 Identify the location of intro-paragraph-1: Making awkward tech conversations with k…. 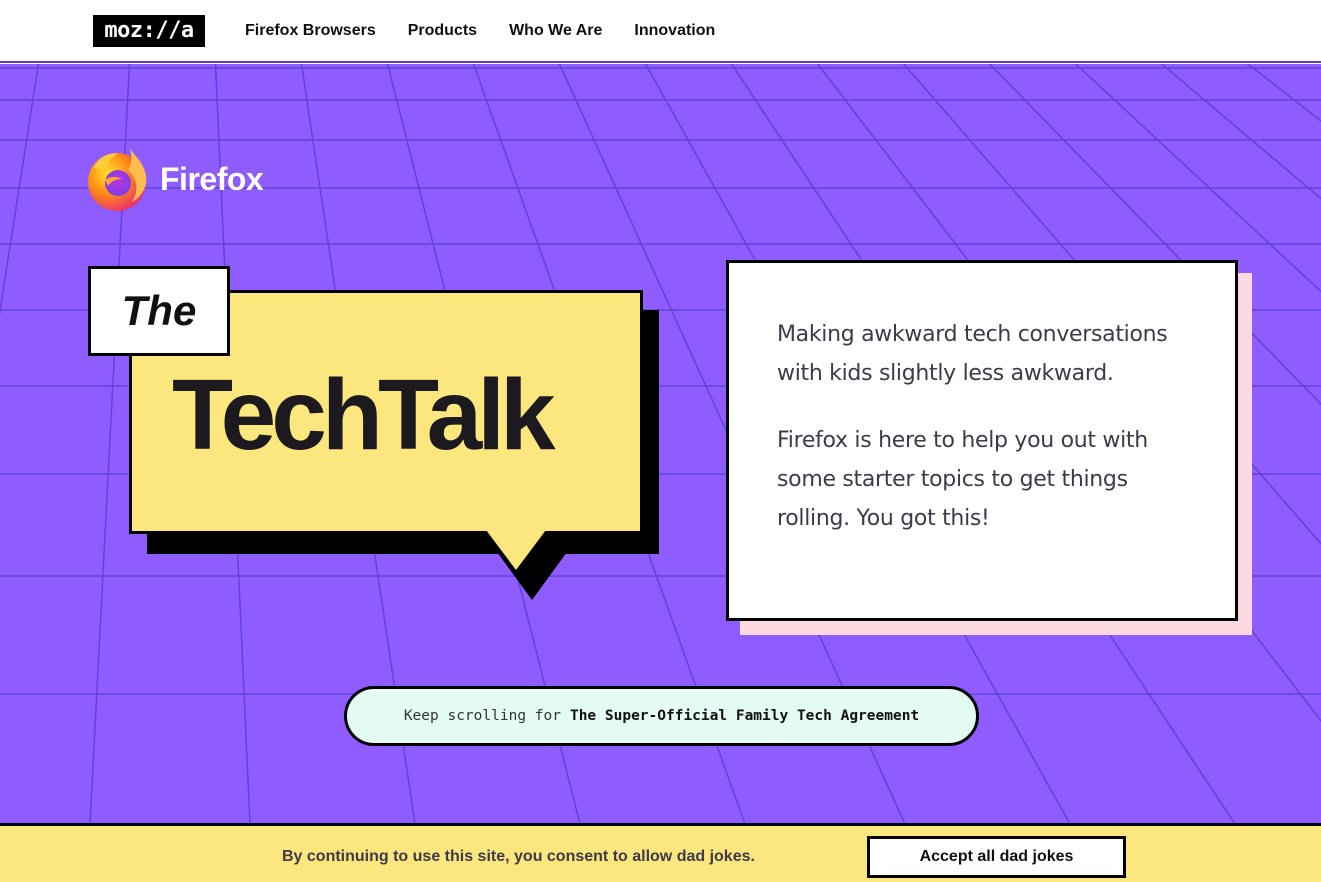
(972, 354).